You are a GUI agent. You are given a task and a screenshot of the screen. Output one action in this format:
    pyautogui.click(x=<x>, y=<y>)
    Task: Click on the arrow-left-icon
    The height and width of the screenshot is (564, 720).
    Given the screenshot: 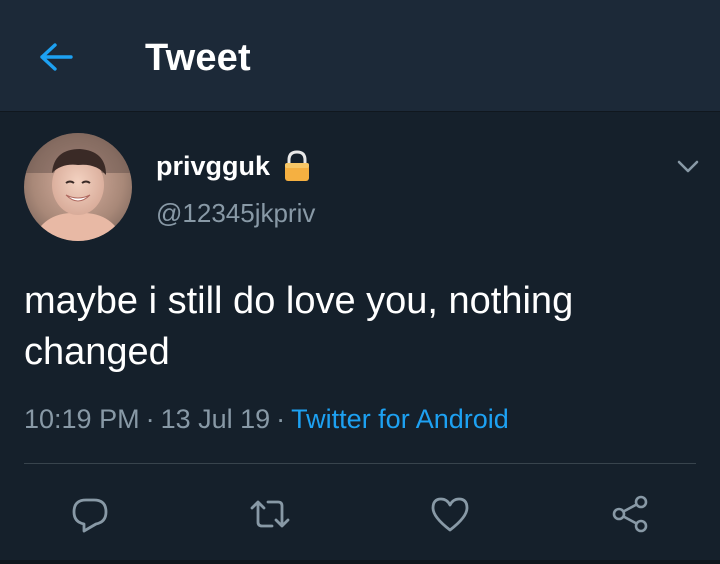 What is the action you would take?
    pyautogui.click(x=56, y=57)
    